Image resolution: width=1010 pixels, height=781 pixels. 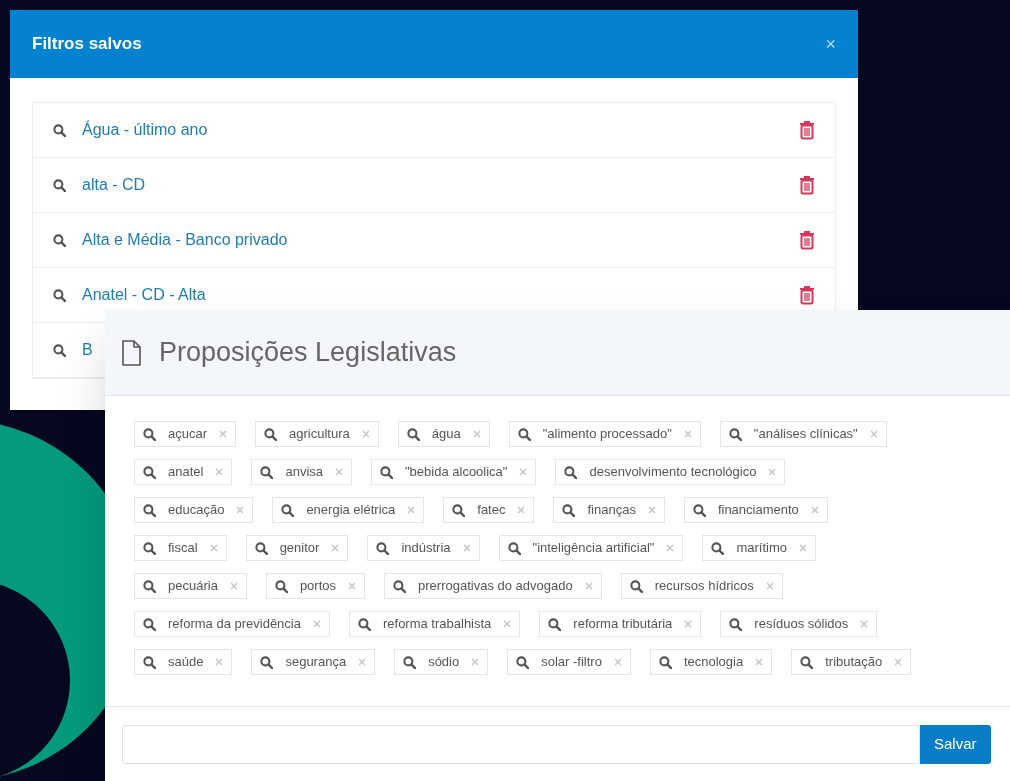 What do you see at coordinates (713, 662) in the screenshot?
I see `tag-label: tecnologia` at bounding box center [713, 662].